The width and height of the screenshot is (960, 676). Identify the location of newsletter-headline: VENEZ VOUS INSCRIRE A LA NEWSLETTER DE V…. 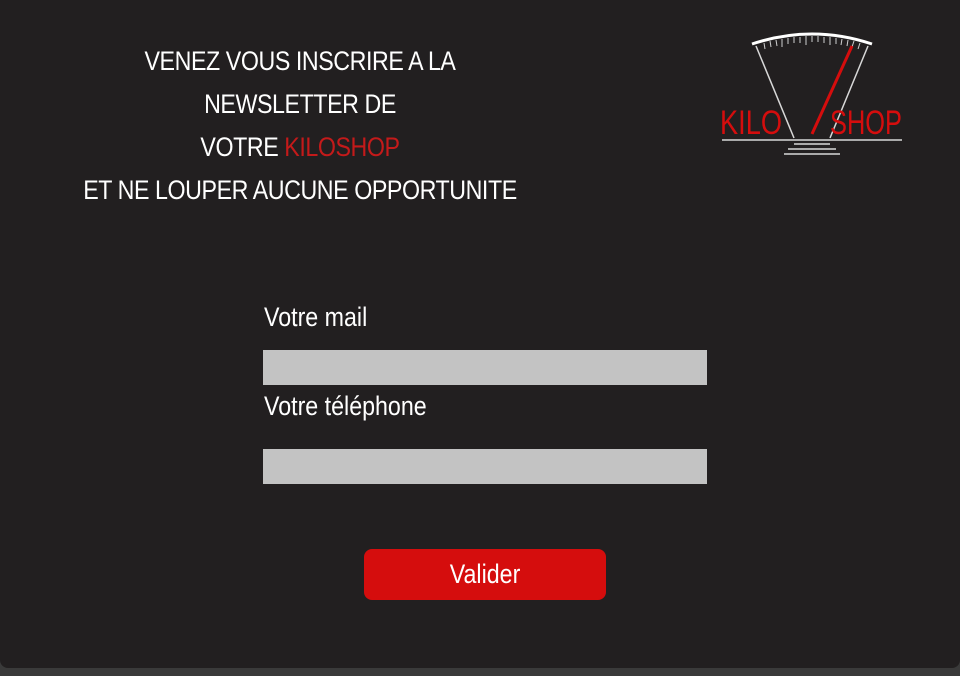
(299, 126).